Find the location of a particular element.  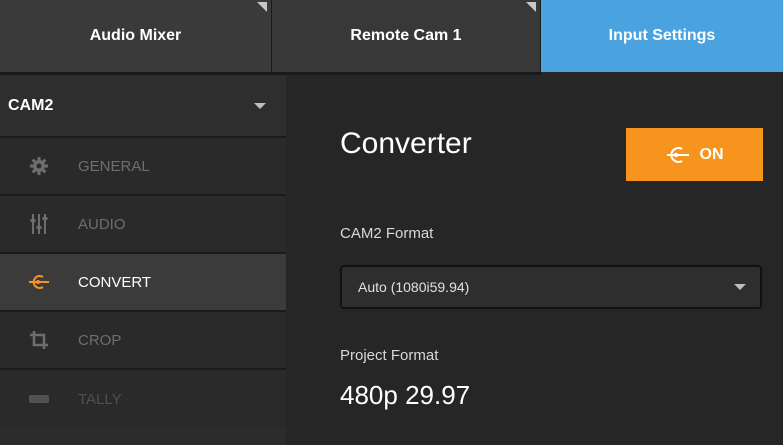

sliders-icon is located at coordinates (39, 224).